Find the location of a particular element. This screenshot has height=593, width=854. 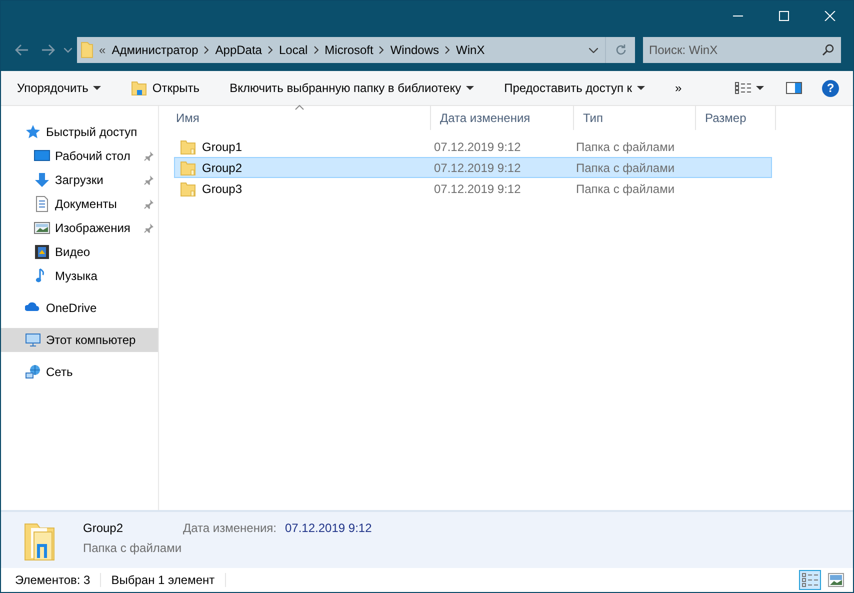

refresh-icon is located at coordinates (620, 50).